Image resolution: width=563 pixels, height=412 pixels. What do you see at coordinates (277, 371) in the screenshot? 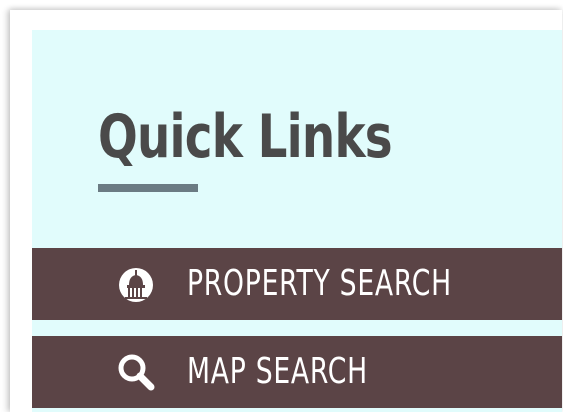
I see `map-search-label: MAP SEARCH` at bounding box center [277, 371].